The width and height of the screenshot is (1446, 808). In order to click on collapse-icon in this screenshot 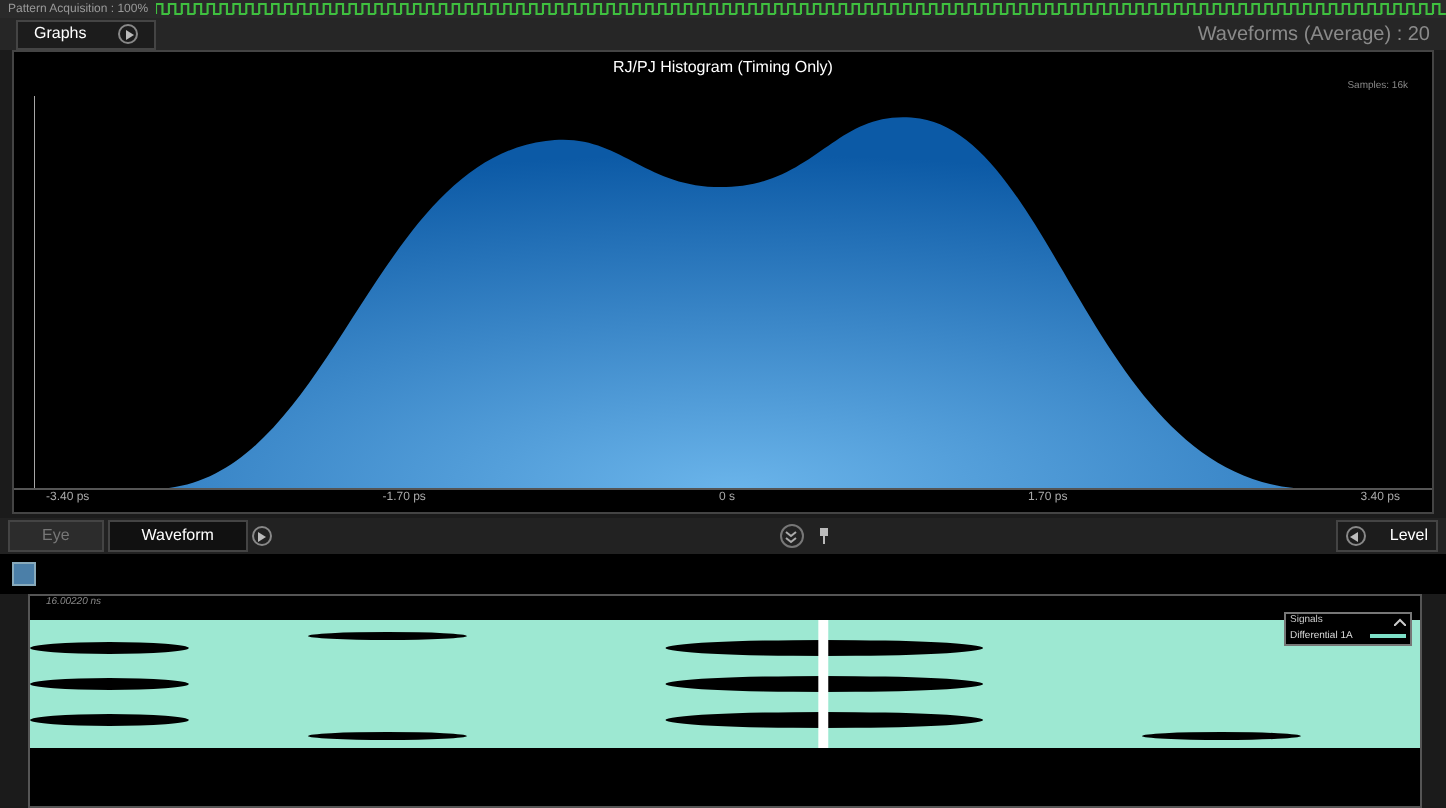, I will do `click(791, 536)`.